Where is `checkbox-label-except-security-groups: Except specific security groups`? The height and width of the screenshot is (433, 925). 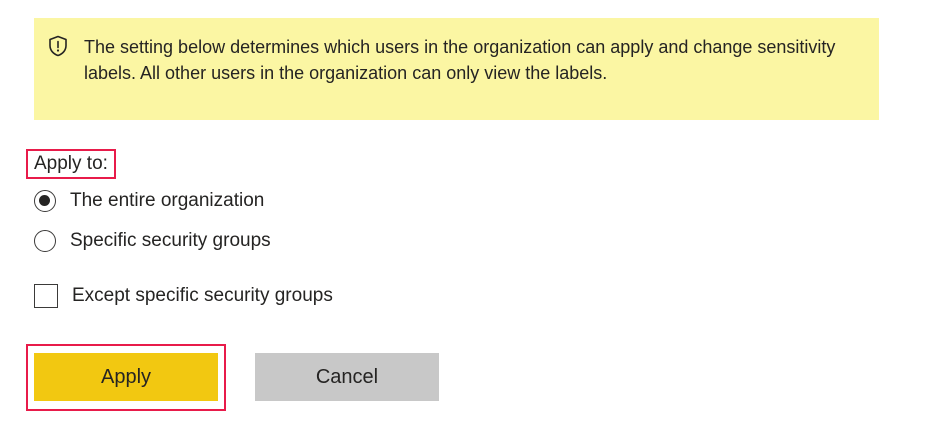 checkbox-label-except-security-groups: Except specific security groups is located at coordinates (202, 295).